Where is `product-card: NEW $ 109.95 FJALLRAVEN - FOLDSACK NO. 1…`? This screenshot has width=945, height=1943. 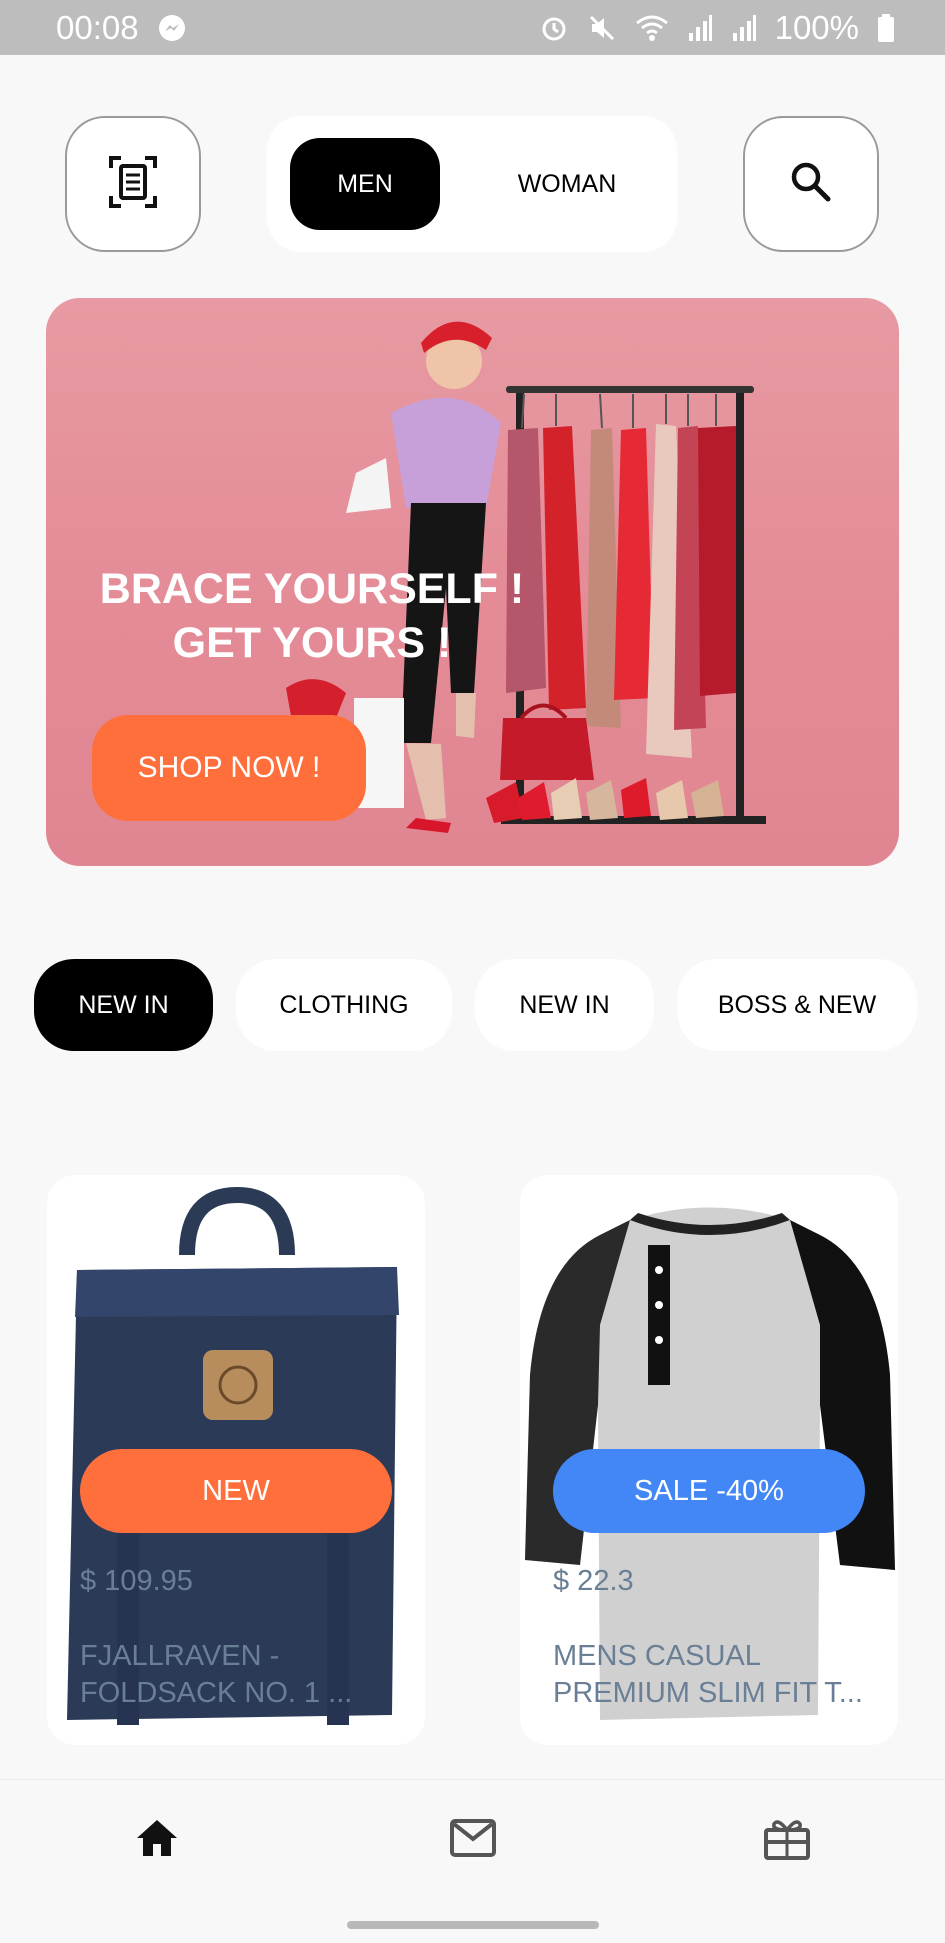 product-card: NEW $ 109.95 FJALLRAVEN - FOLDSACK NO. 1… is located at coordinates (236, 1460).